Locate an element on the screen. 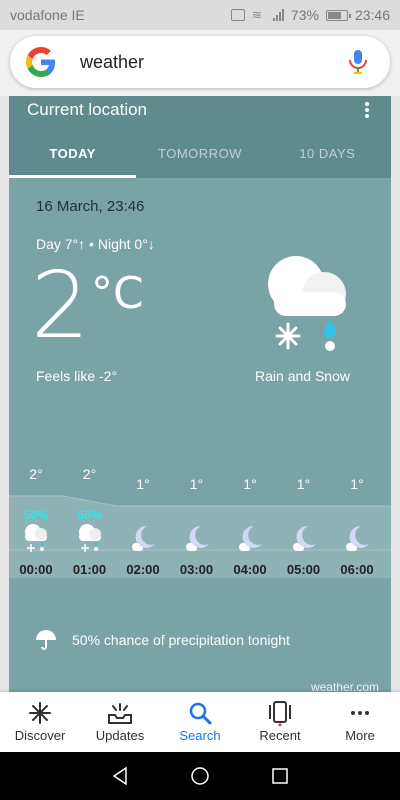 This screenshot has height=800, width=400. search-box: weather is located at coordinates (200, 62).